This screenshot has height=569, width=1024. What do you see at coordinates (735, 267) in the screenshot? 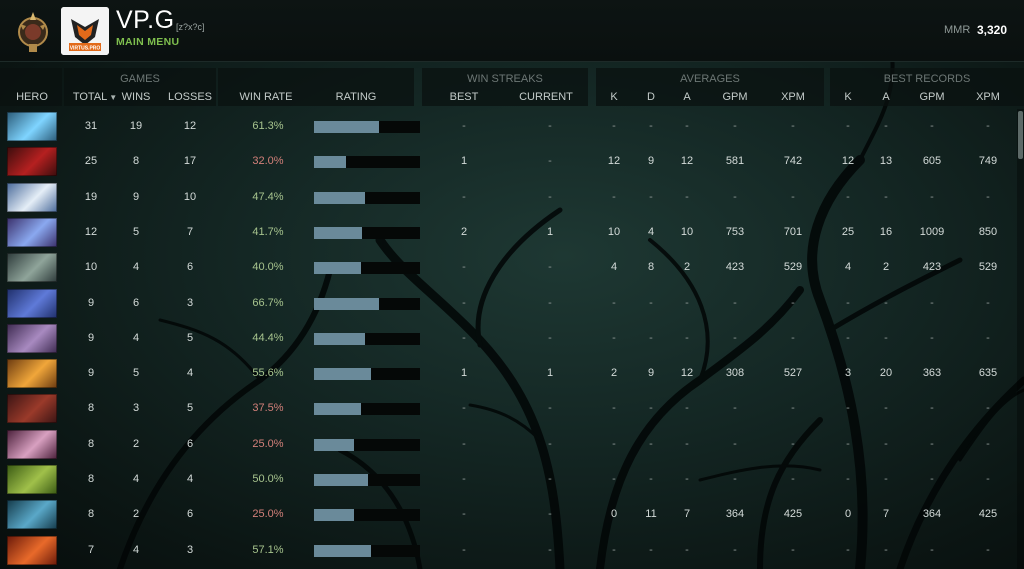
I see `avg-gpm-cell: 423` at bounding box center [735, 267].